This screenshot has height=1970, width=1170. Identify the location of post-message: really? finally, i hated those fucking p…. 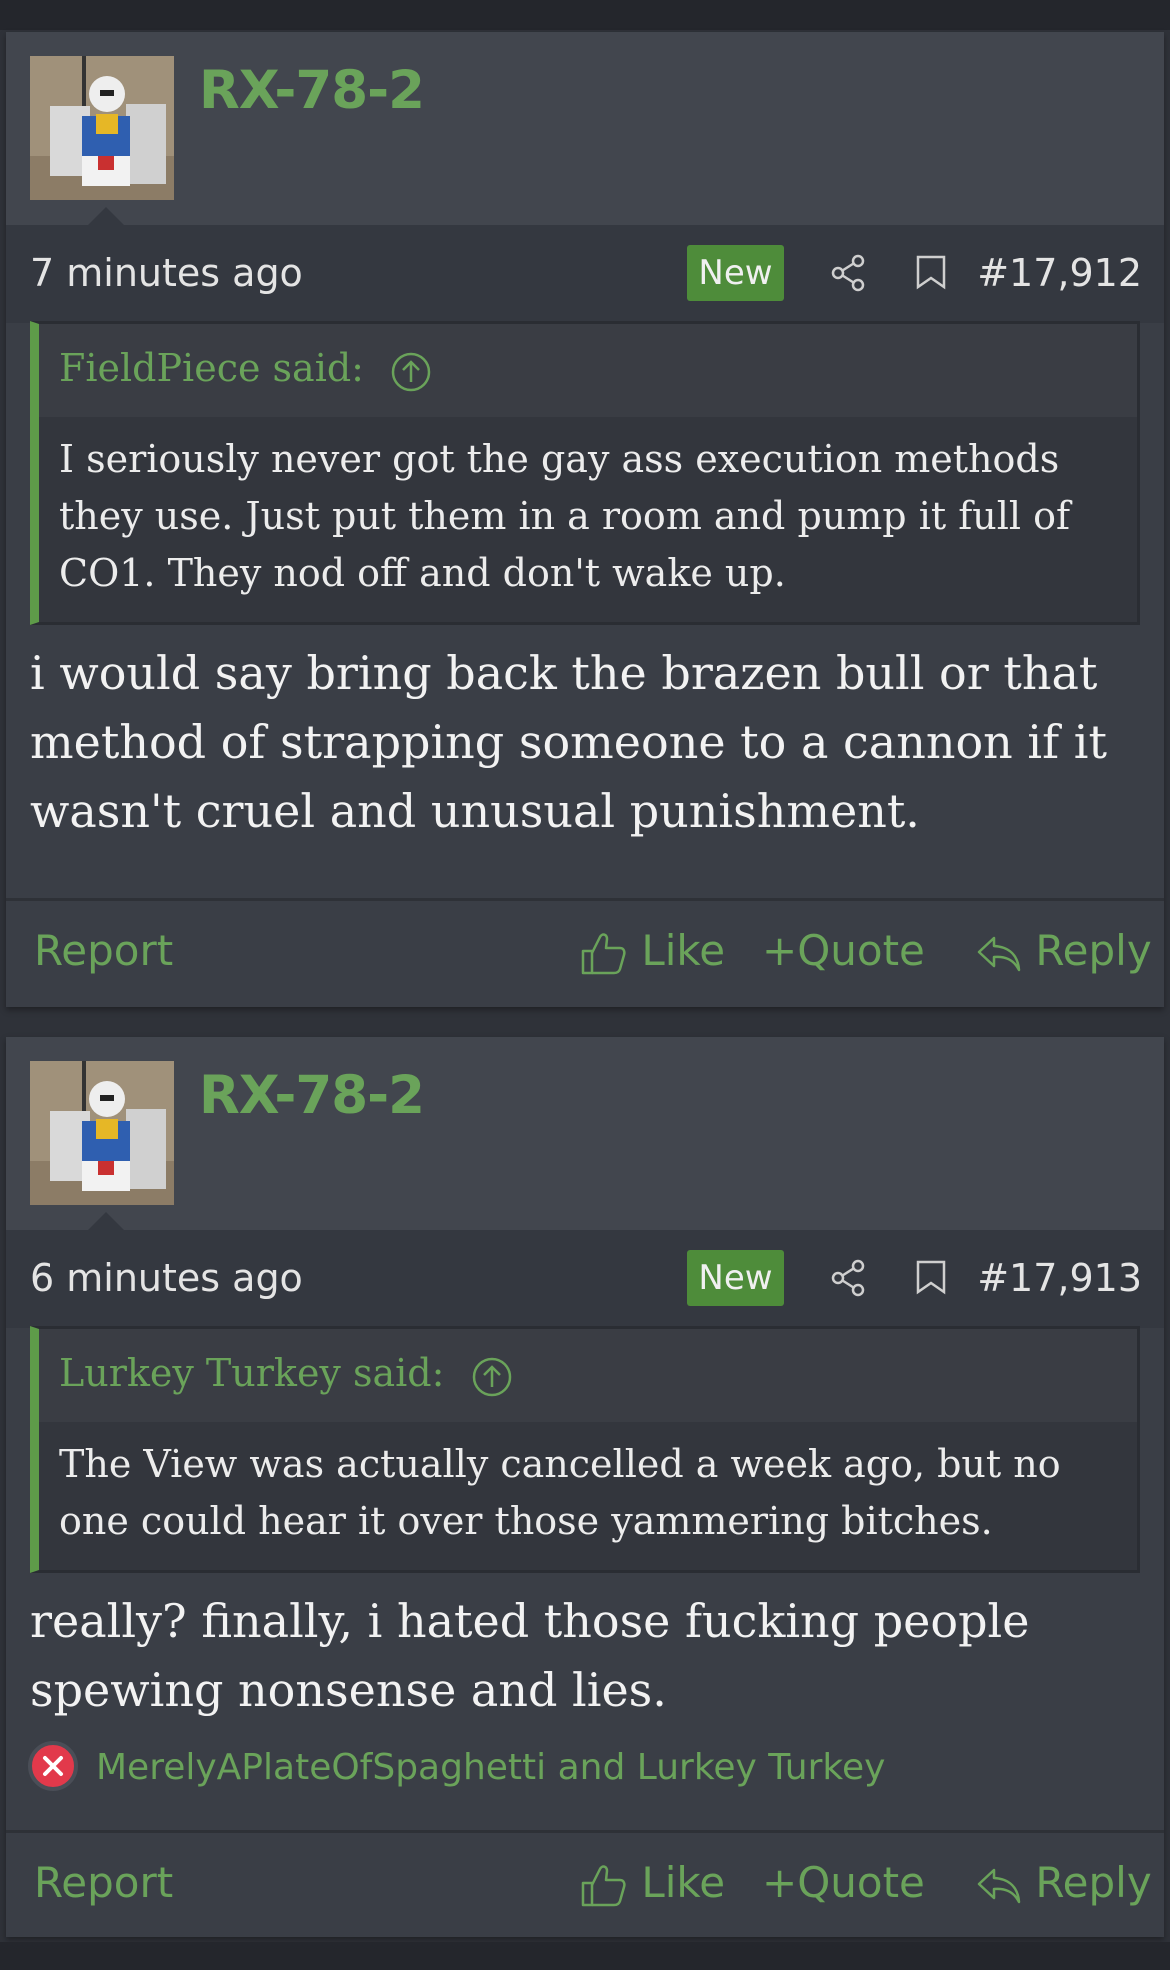
(585, 1649).